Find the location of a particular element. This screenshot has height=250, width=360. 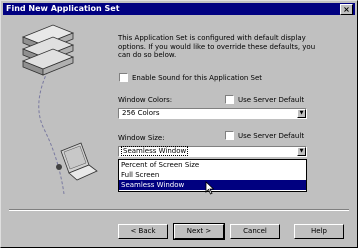

colors-use-server-default-label: Use Server Default is located at coordinates (271, 99).